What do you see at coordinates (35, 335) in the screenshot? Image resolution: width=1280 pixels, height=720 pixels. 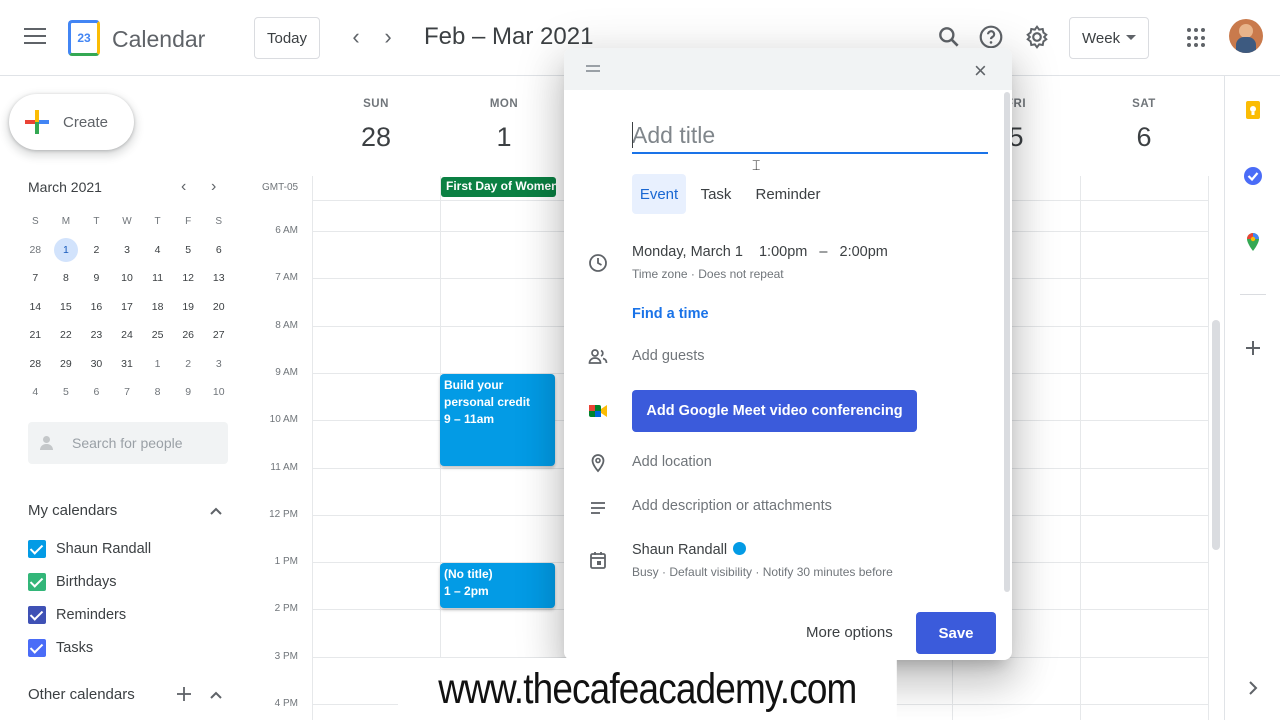 I see `mini-day: 21` at bounding box center [35, 335].